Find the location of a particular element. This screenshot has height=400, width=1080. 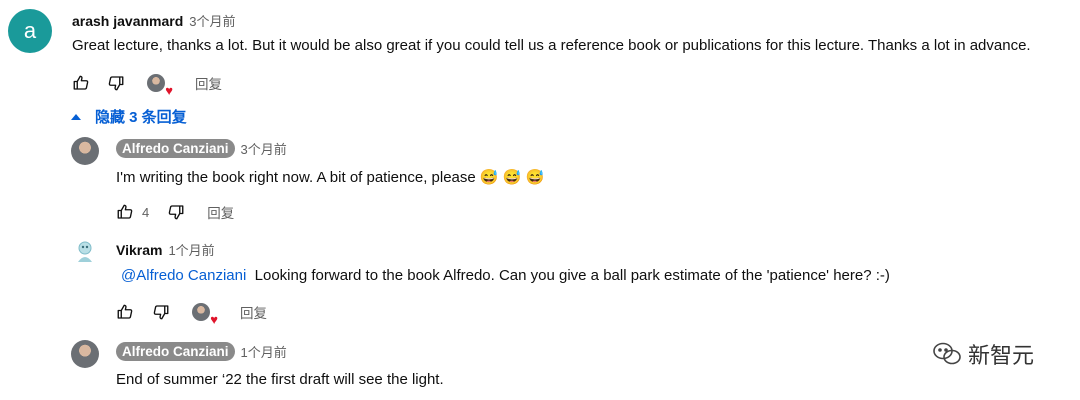

reply-actions: 4 回复 is located at coordinates (175, 212).